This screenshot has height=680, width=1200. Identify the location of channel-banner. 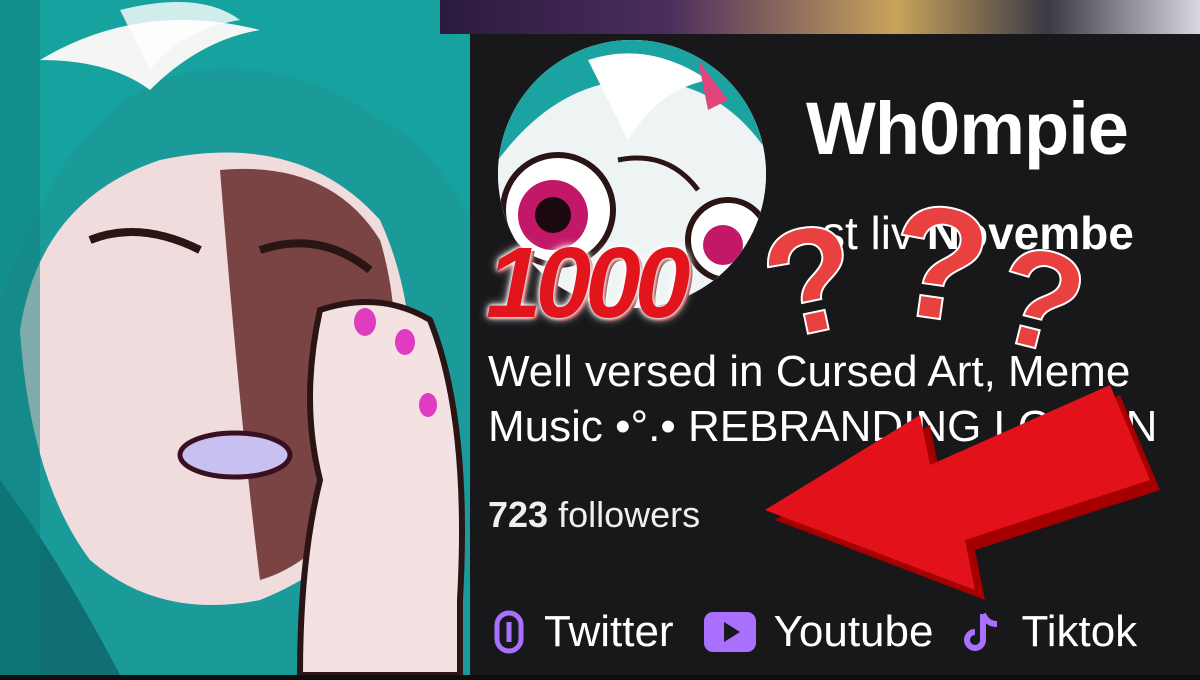
(820, 17).